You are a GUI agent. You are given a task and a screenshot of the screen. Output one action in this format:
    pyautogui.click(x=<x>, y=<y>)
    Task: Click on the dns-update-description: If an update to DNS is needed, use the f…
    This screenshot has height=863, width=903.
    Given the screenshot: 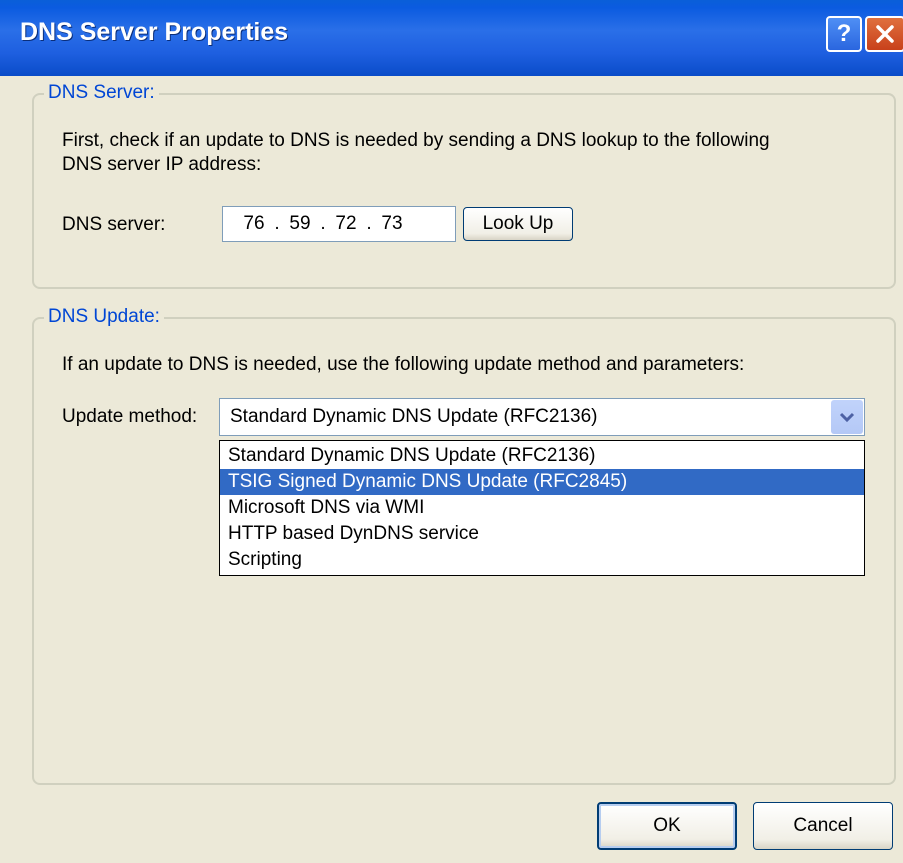 What is the action you would take?
    pyautogui.click(x=403, y=364)
    